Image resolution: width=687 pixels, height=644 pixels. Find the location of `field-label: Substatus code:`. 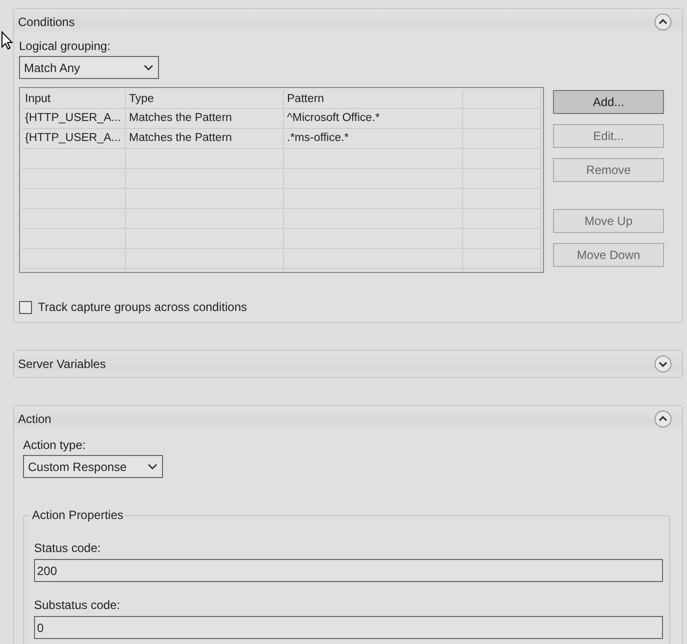

field-label: Substatus code: is located at coordinates (78, 605).